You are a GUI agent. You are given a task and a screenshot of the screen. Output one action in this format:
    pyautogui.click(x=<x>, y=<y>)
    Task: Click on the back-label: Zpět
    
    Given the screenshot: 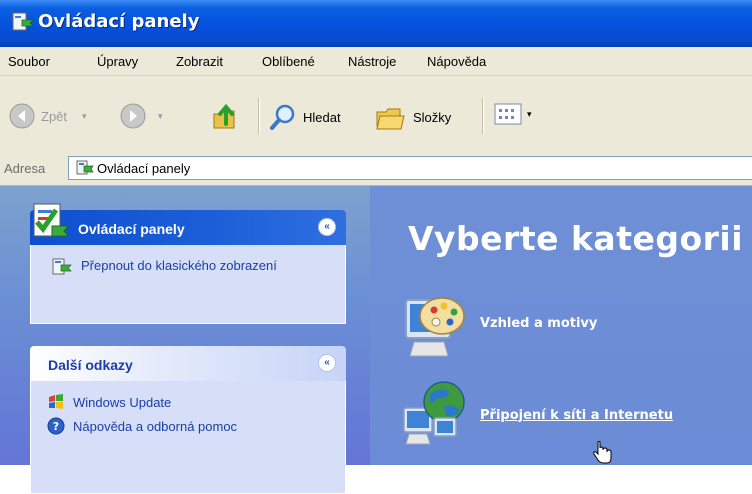 What is the action you would take?
    pyautogui.click(x=54, y=116)
    